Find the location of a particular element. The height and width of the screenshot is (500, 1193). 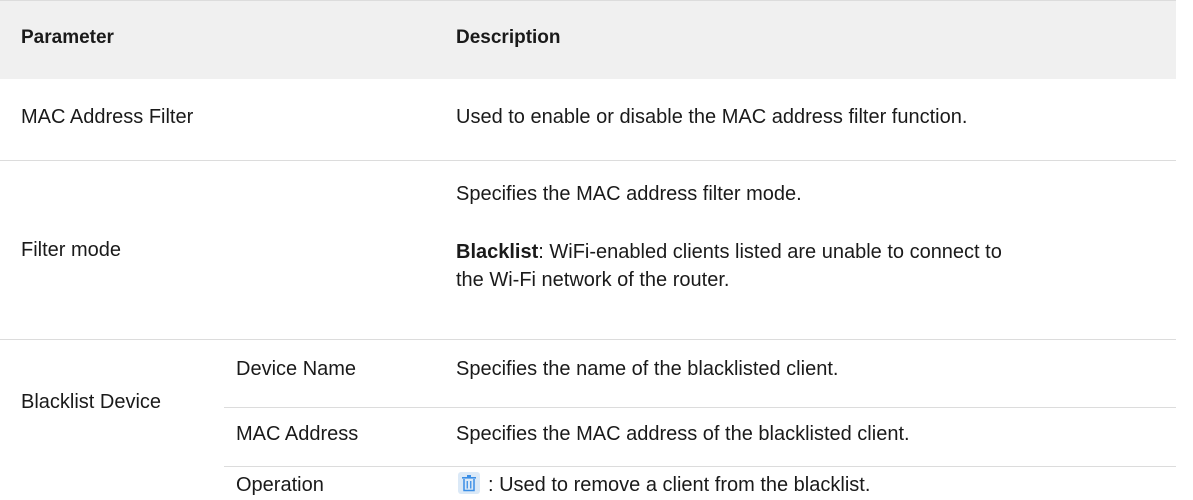

sub-parameter-cell: MAC Address is located at coordinates (297, 434).